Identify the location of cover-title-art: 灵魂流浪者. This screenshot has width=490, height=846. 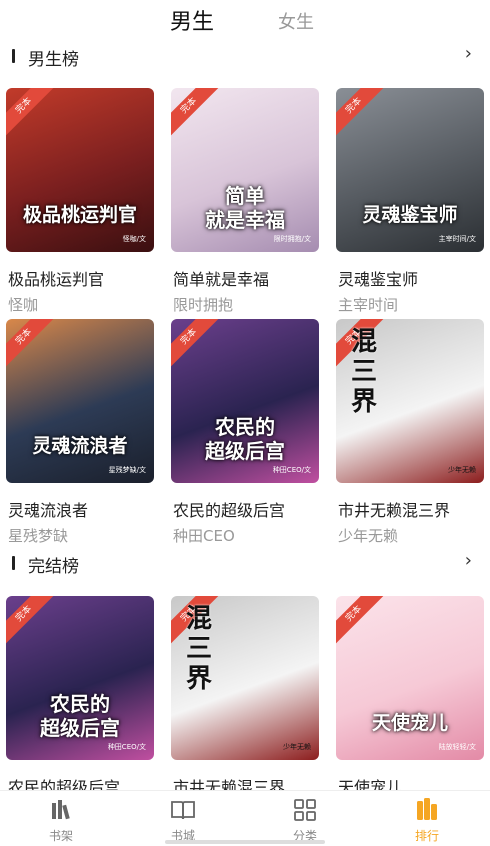
(80, 446).